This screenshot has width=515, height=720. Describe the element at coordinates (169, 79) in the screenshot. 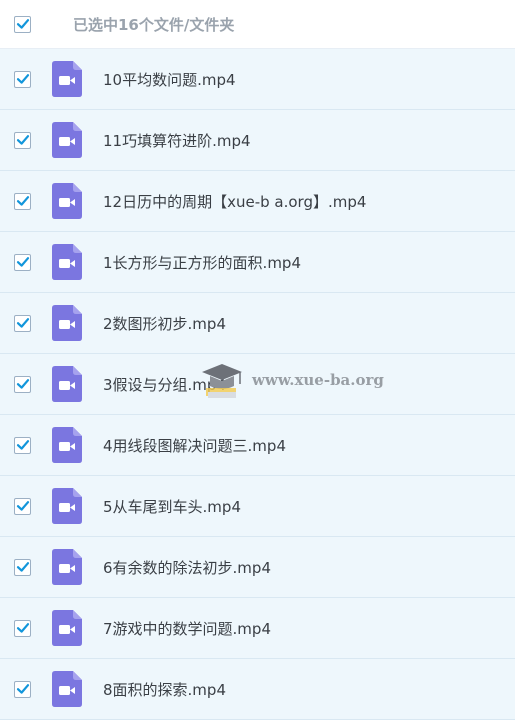

I see `file-name: 10平均数问题.mp4` at that location.